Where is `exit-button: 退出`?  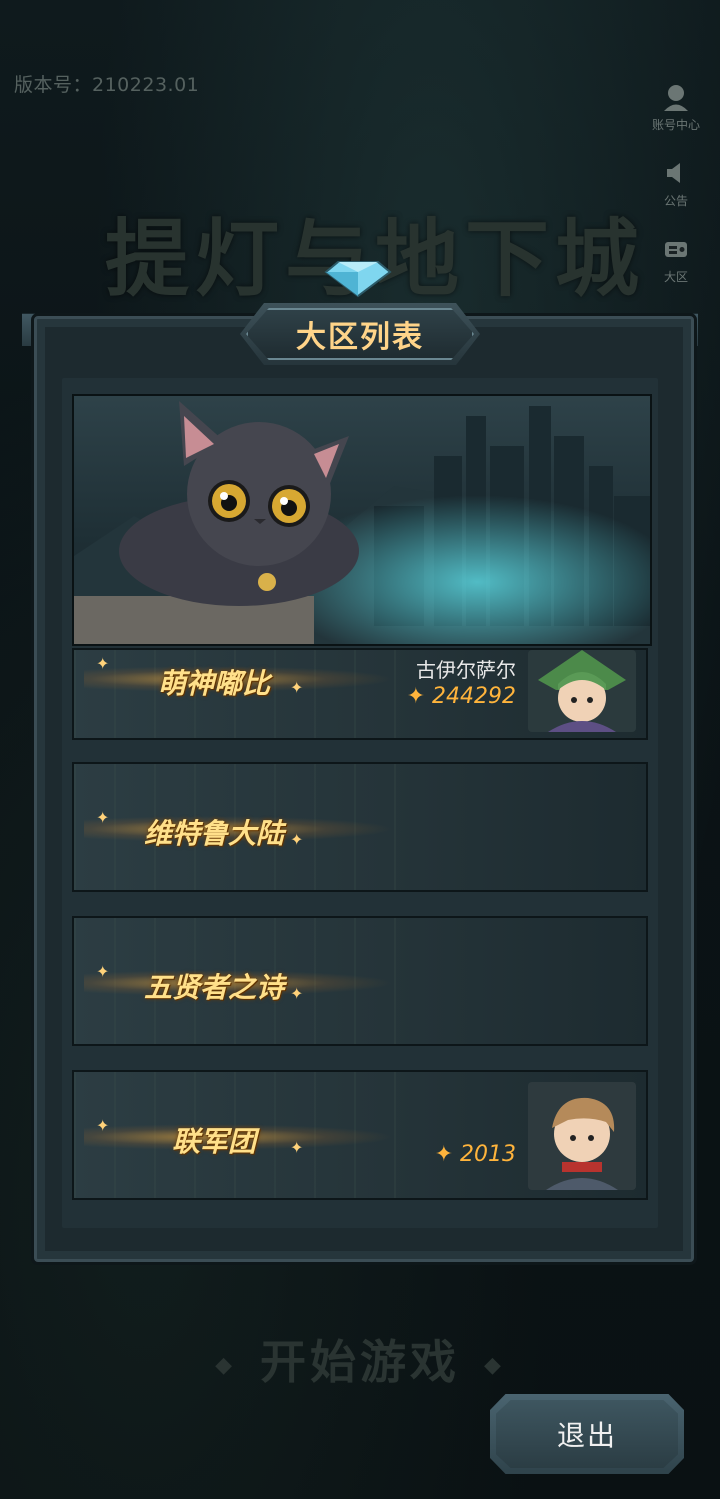
exit-button: 退出 is located at coordinates (587, 1434).